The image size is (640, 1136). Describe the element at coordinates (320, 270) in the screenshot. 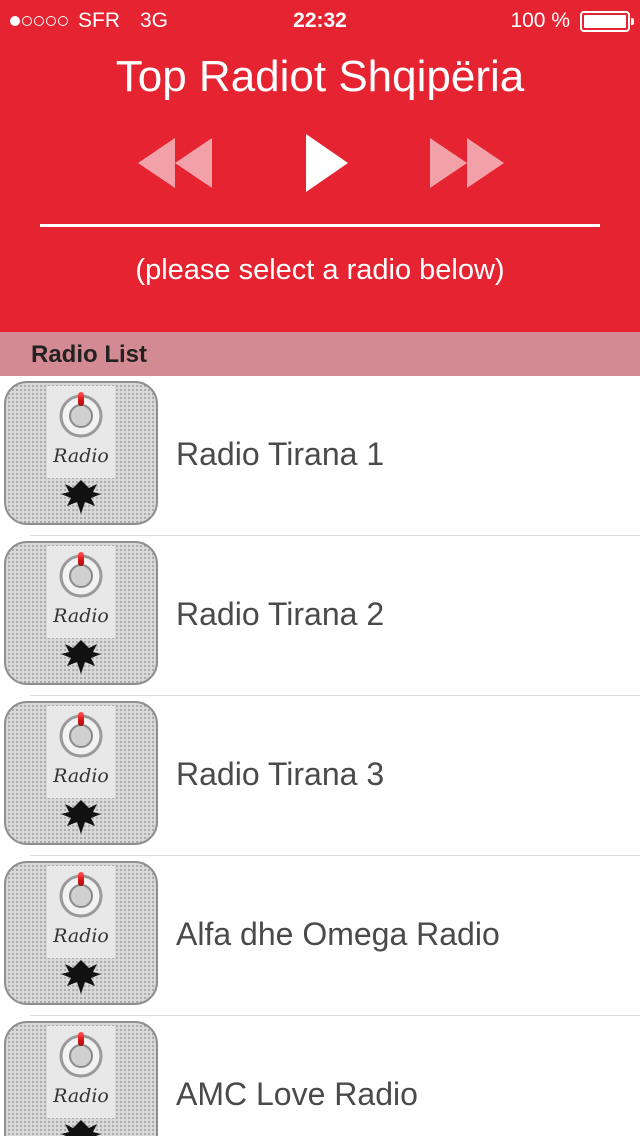

I see `selection-hint: (please select a radio below)` at that location.